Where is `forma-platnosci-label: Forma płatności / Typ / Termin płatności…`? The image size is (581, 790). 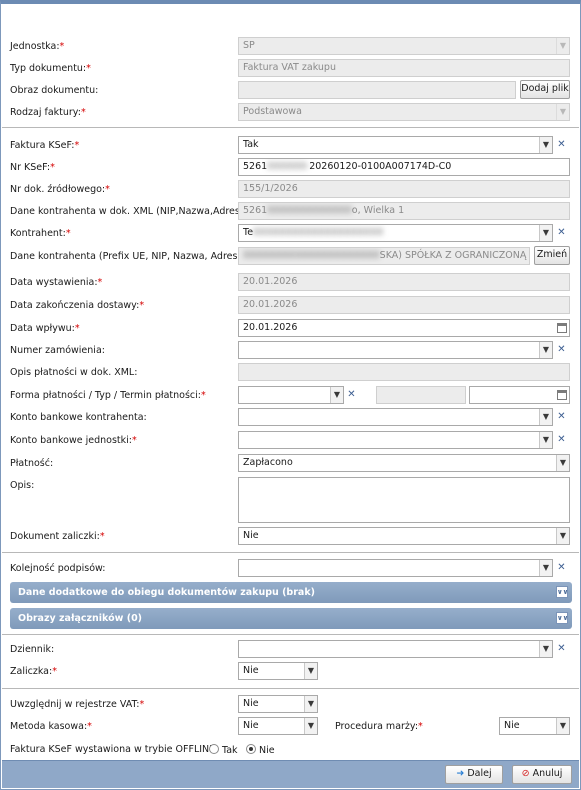 forma-platnosci-label: Forma płatności / Typ / Termin płatności… is located at coordinates (105, 395).